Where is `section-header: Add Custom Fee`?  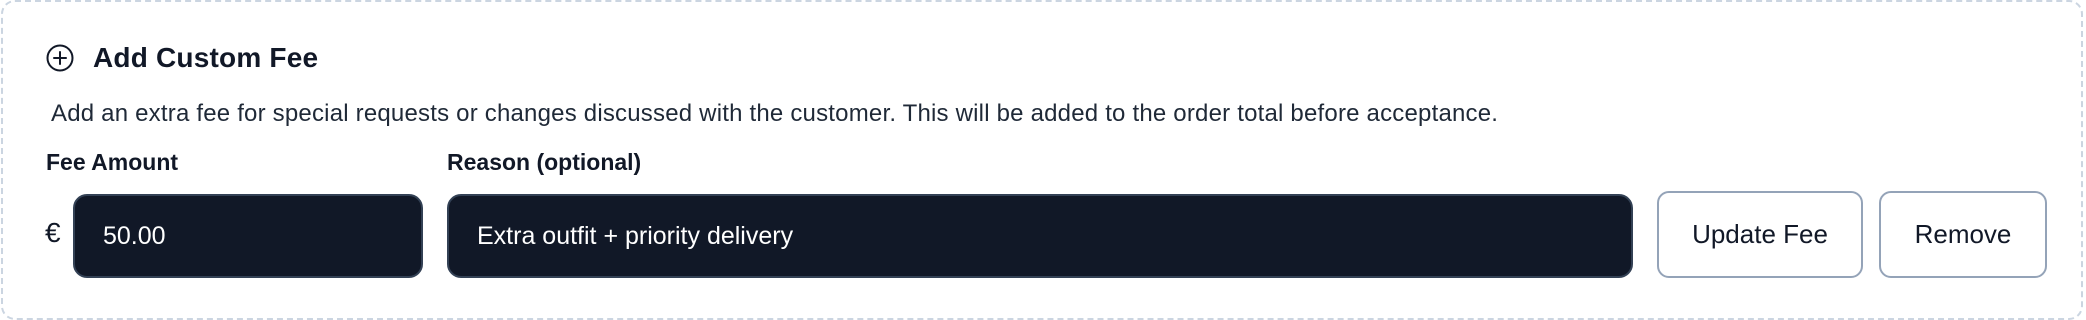
section-header: Add Custom Fee is located at coordinates (181, 58).